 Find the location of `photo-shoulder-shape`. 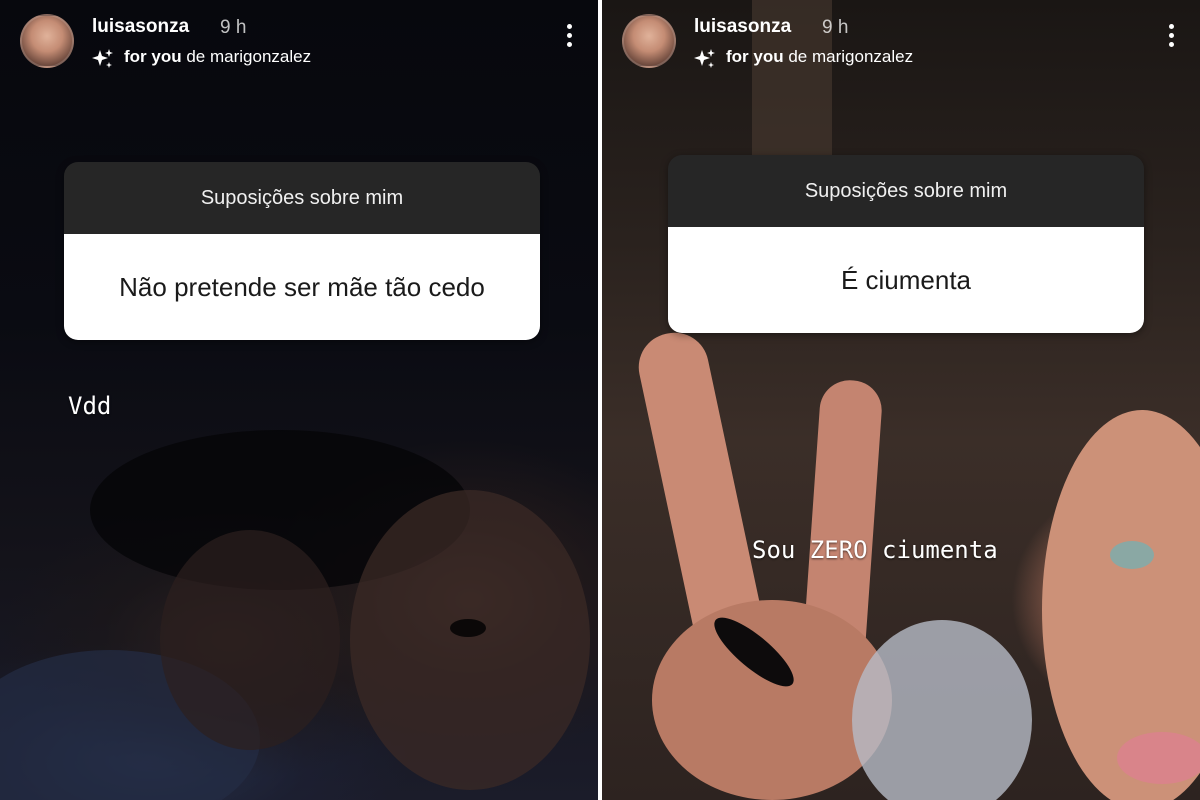

photo-shoulder-shape is located at coordinates (130, 725).